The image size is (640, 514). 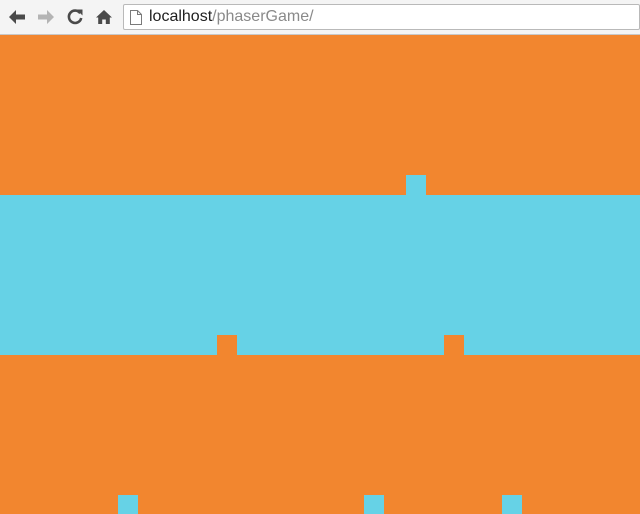 I want to click on url-path: /phaserGame/, so click(x=263, y=16).